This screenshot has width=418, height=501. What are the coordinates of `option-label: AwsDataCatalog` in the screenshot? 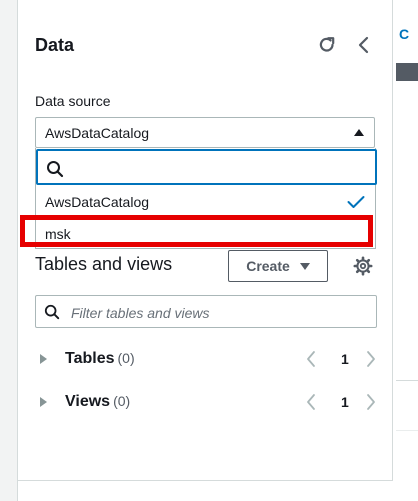 It's located at (97, 202).